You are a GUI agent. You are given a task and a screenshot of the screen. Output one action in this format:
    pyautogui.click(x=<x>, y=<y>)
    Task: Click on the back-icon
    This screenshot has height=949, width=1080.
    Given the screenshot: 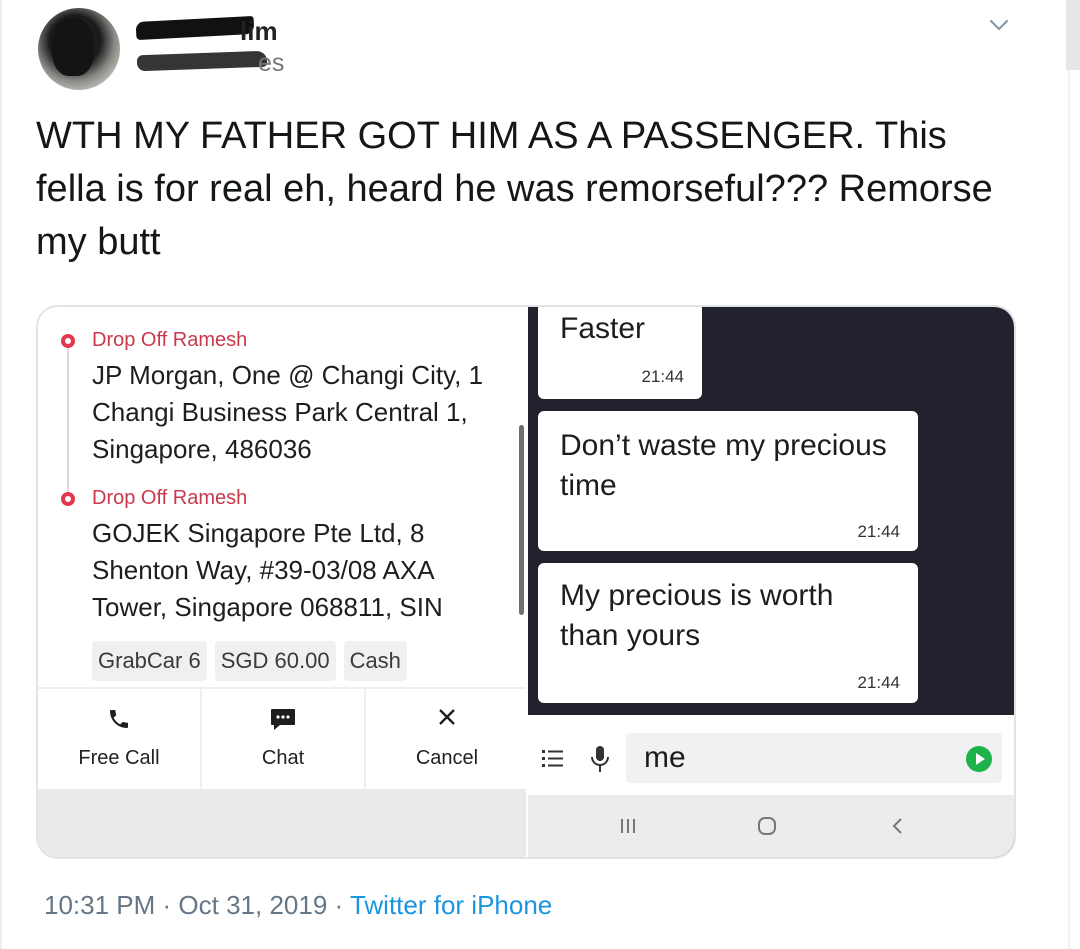 What is the action you would take?
    pyautogui.click(x=898, y=826)
    